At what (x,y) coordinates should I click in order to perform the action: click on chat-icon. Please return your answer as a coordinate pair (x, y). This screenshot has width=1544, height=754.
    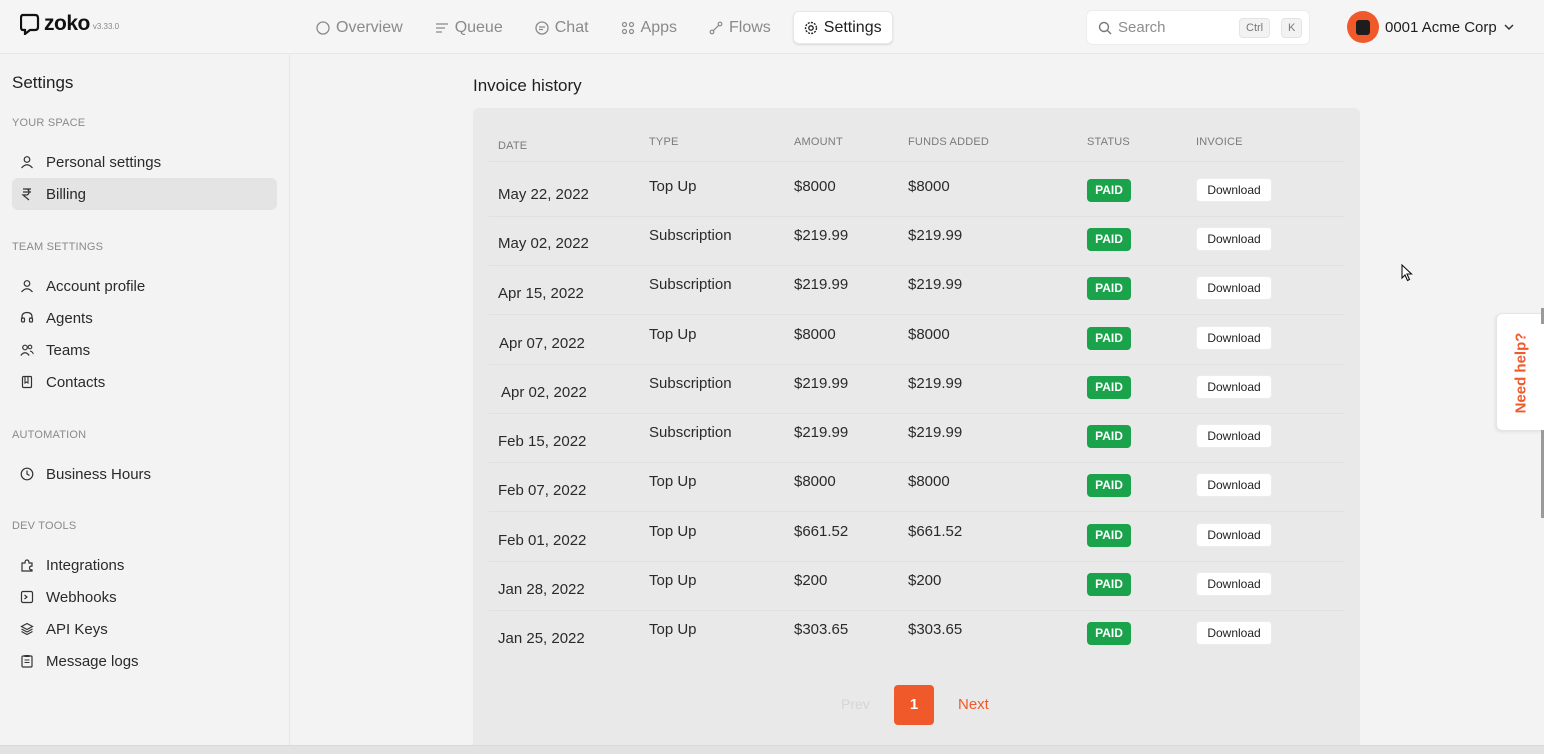
    Looking at the image, I should click on (542, 27).